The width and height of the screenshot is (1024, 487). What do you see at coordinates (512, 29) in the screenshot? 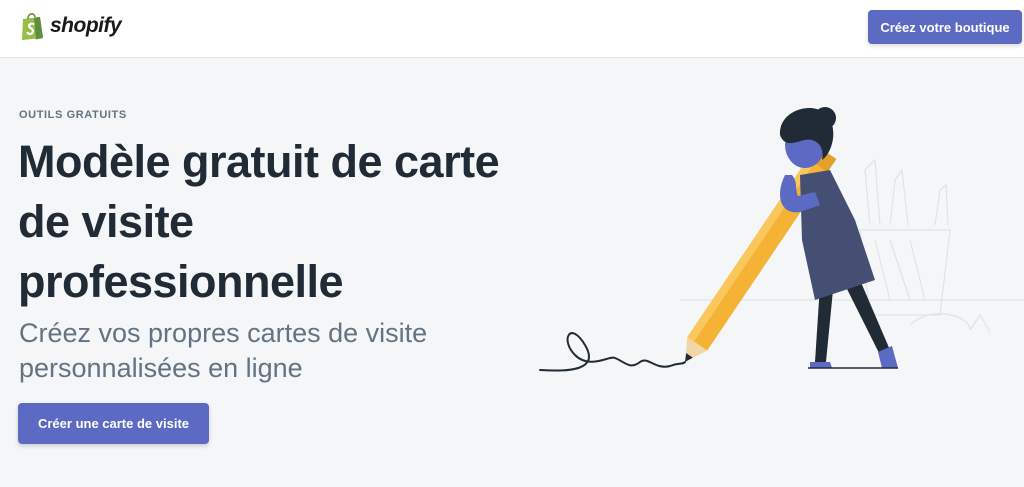
I see `top-navigation: shopify Créez votre boutique` at bounding box center [512, 29].